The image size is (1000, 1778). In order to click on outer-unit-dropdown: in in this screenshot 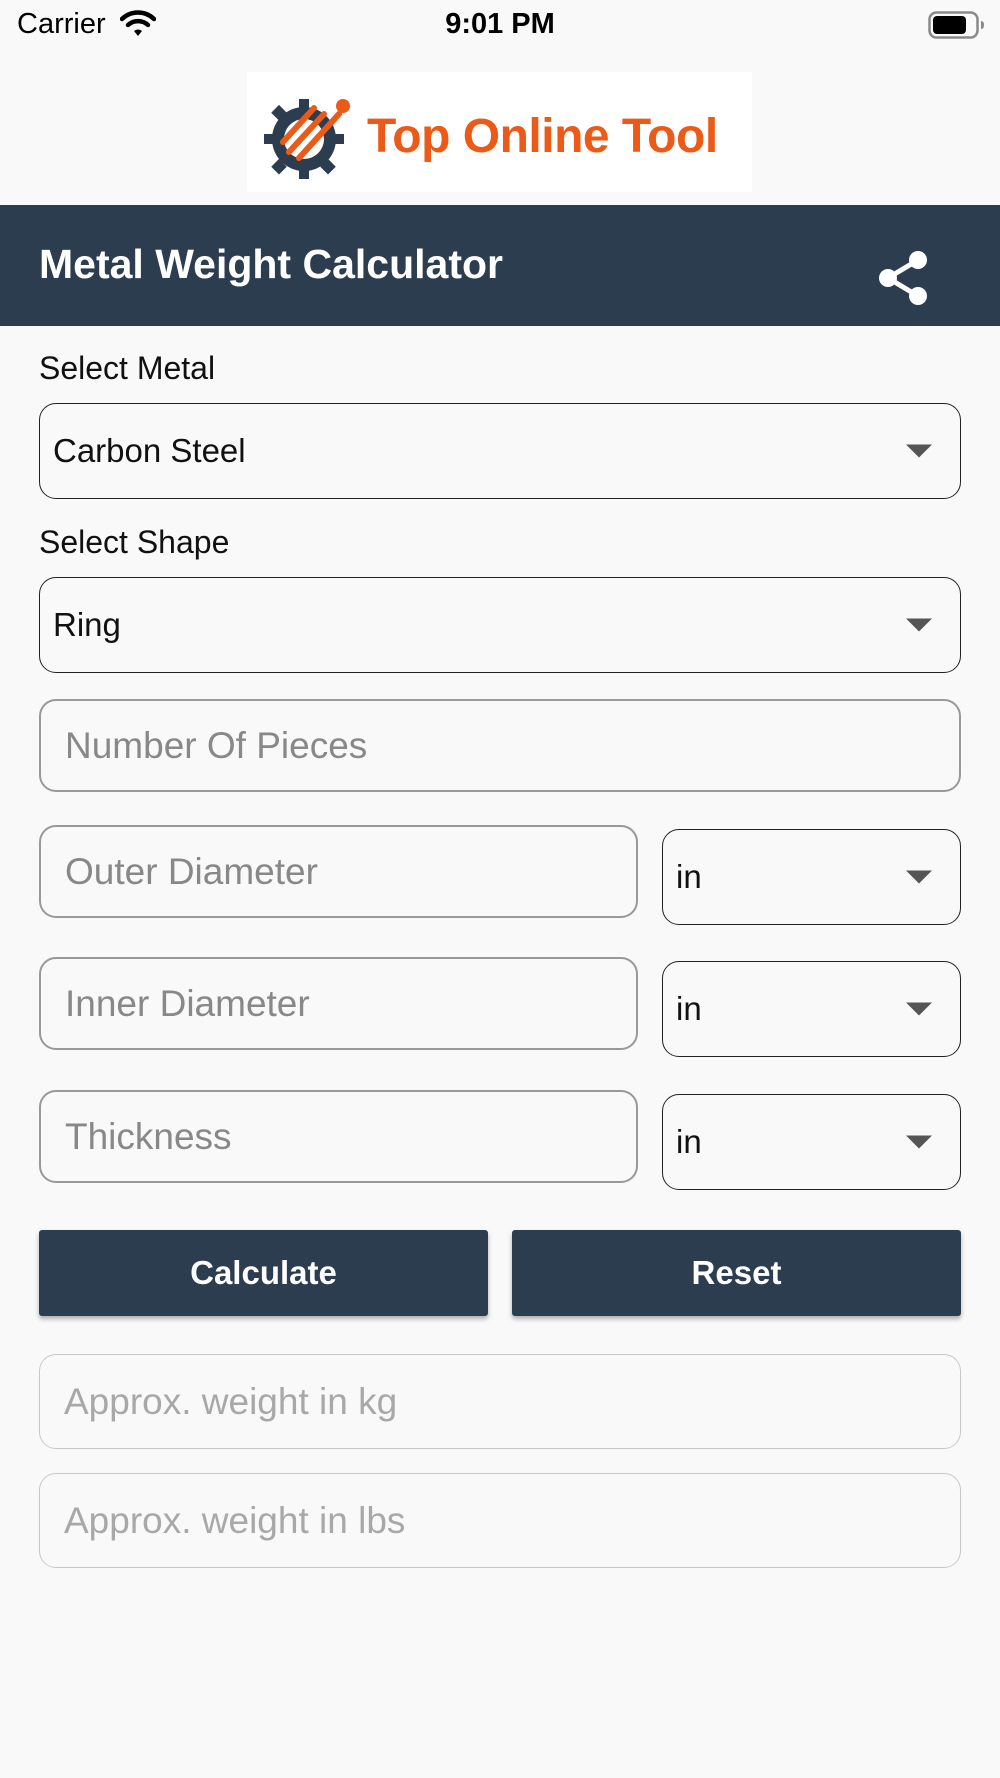, I will do `click(811, 877)`.